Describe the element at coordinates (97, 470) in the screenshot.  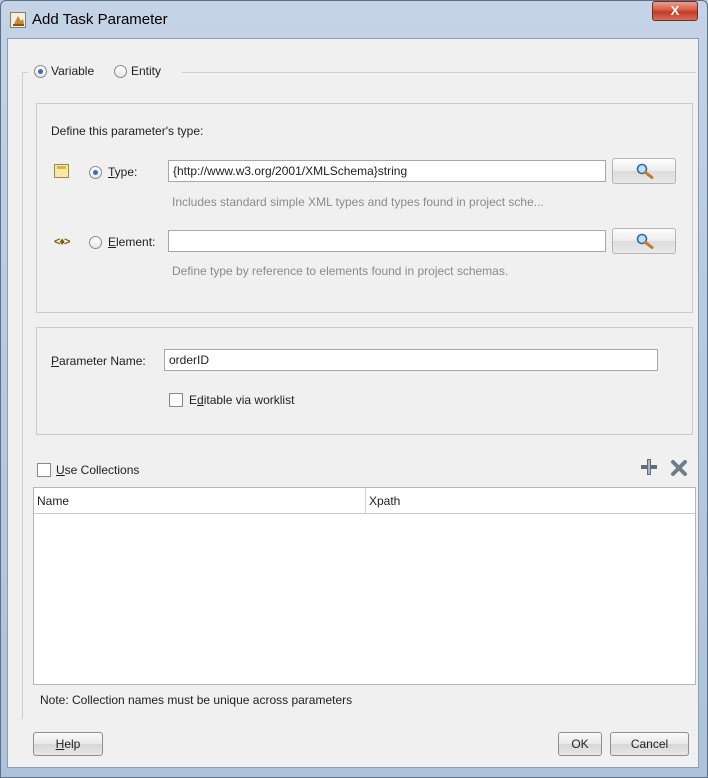
I see `use-collections-label: Use Collections` at that location.